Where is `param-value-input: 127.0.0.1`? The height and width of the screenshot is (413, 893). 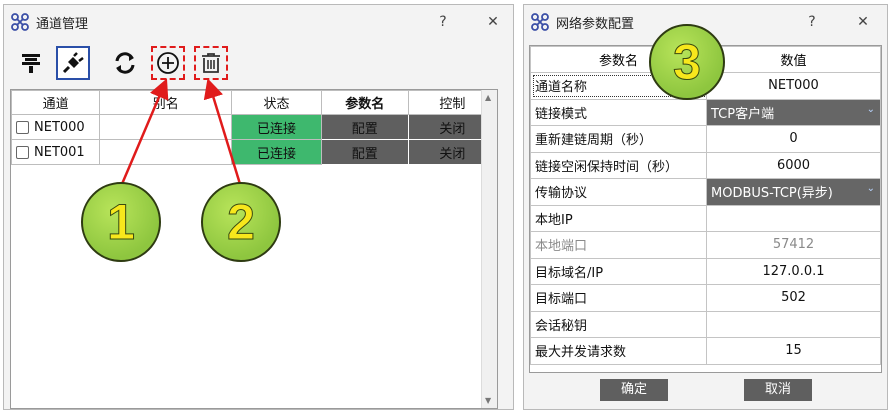
param-value-input: 127.0.0.1 is located at coordinates (793, 271).